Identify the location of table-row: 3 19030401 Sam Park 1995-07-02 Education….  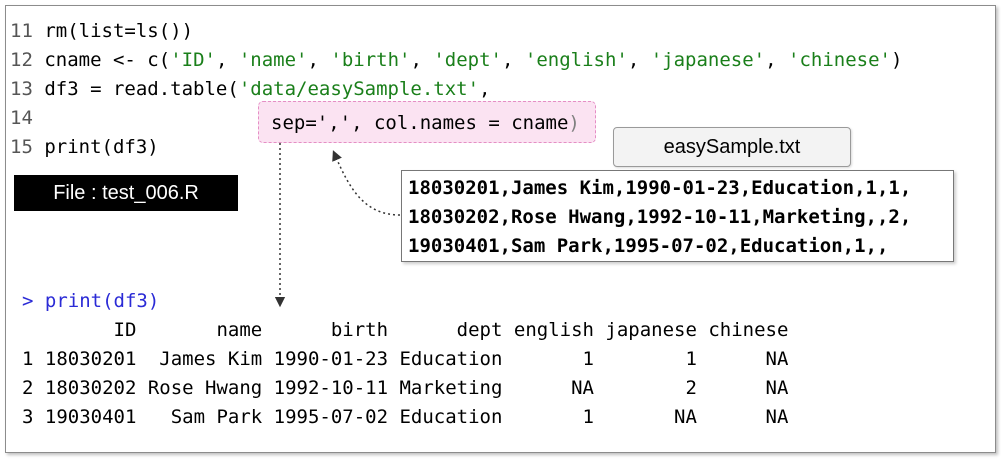
(405, 417).